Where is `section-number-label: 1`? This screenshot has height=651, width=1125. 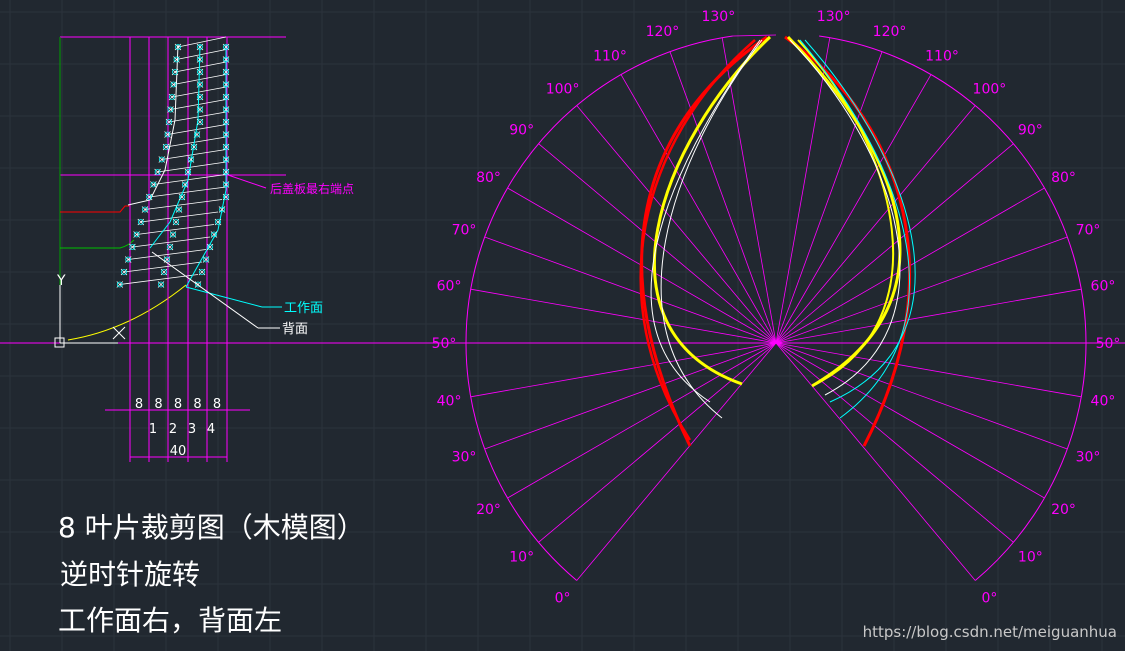
section-number-label: 1 is located at coordinates (153, 429).